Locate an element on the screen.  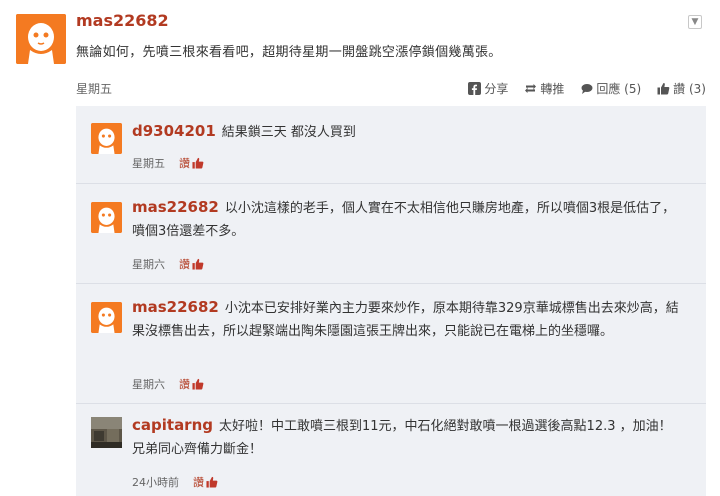
chevron-down-icon: ▼ is located at coordinates (695, 22).